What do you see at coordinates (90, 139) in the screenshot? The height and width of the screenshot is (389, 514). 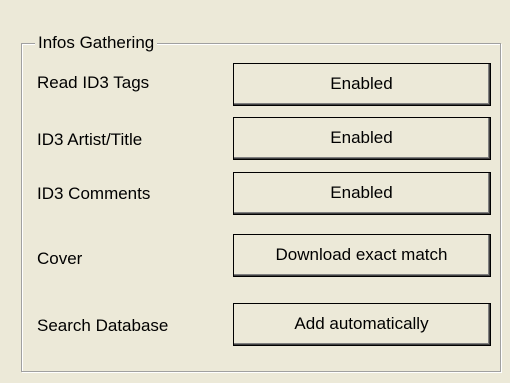 I see `id3-artist-title-label: ID3 Artist/Title` at bounding box center [90, 139].